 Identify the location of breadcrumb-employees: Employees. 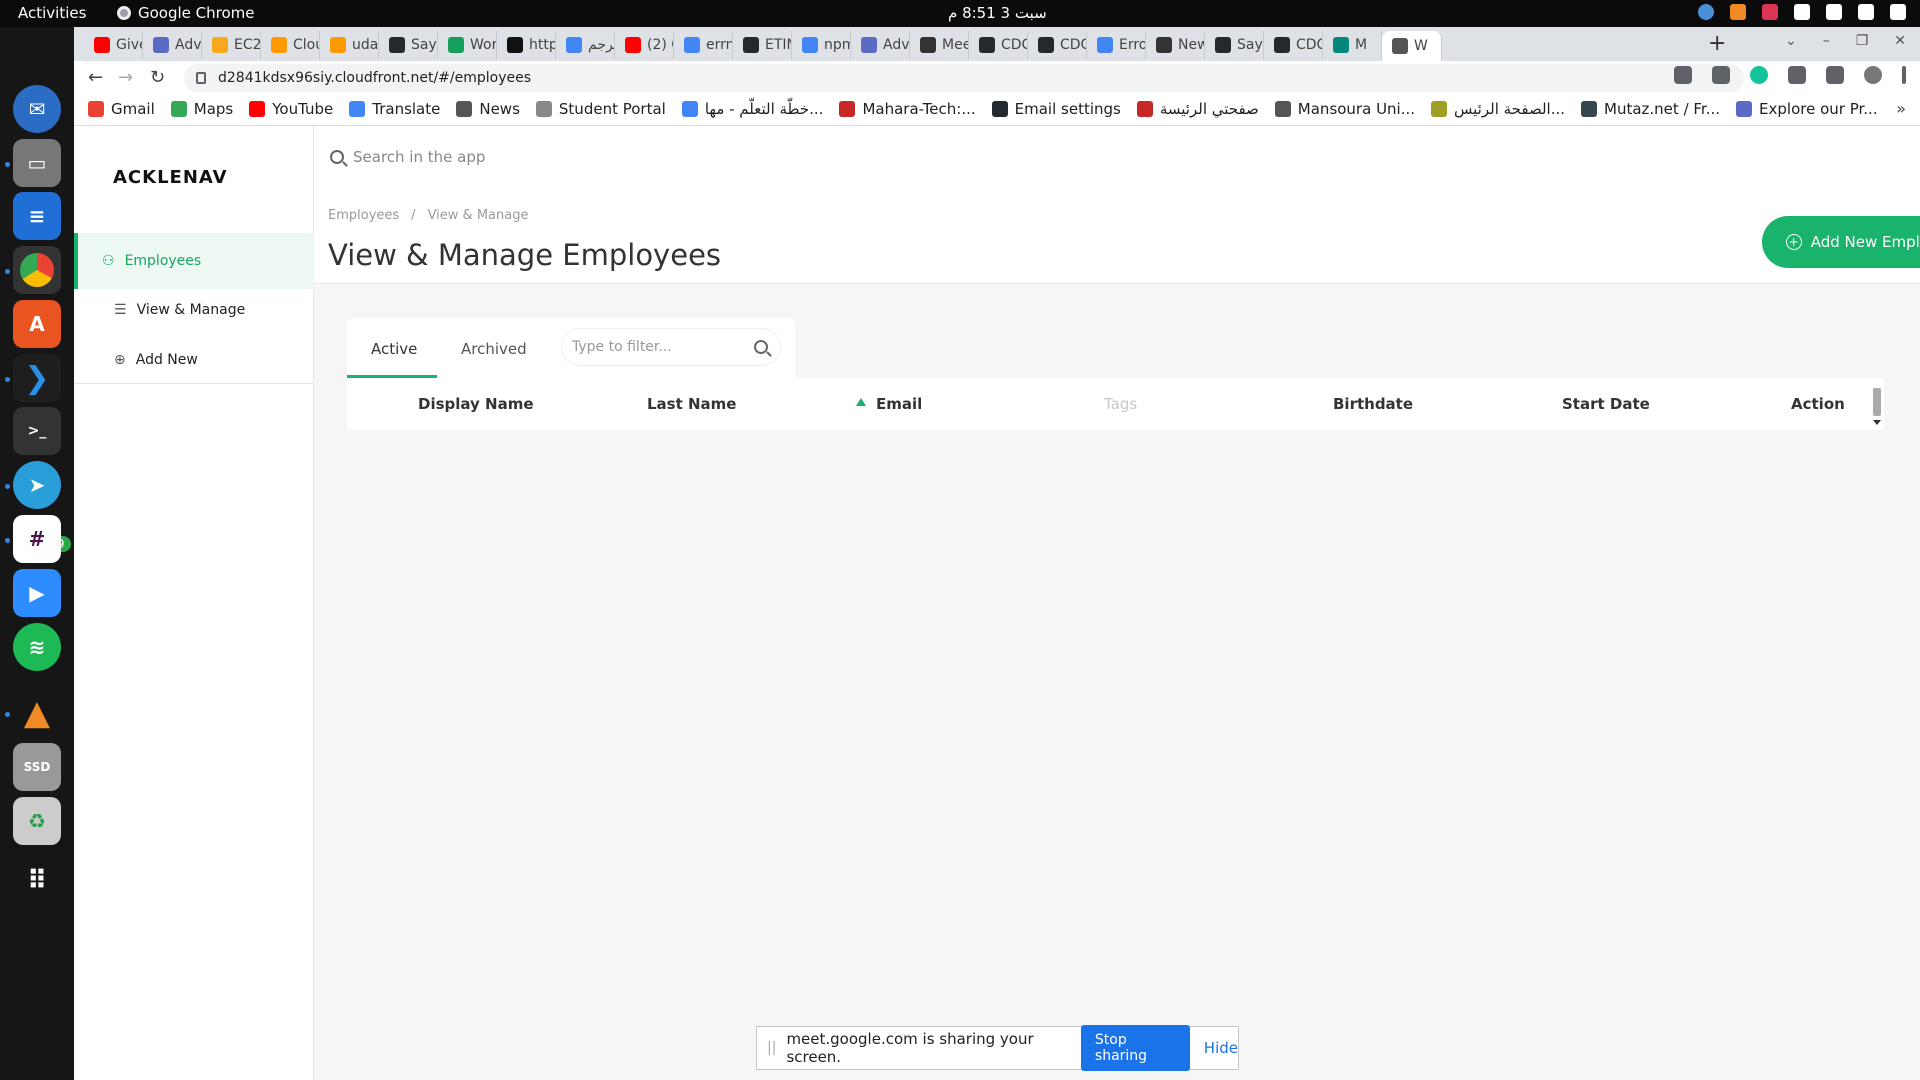
(363, 215).